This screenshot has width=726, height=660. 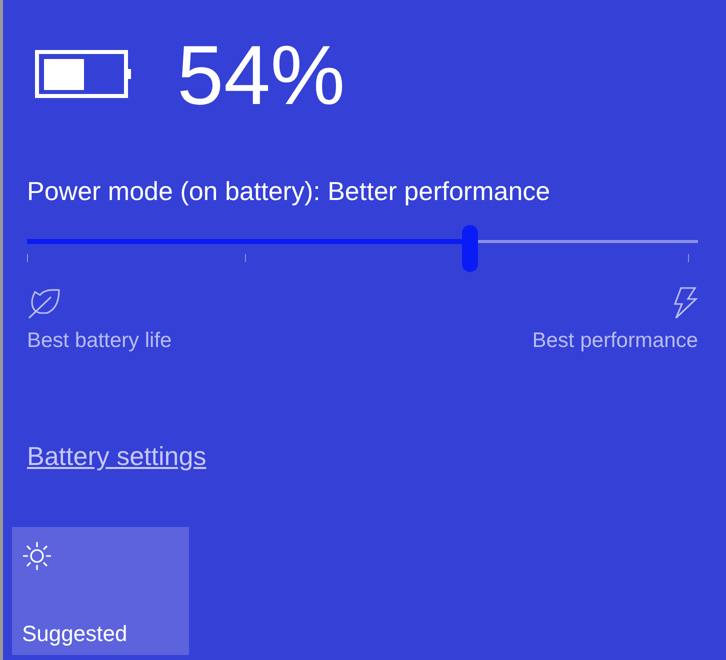 What do you see at coordinates (362, 249) in the screenshot?
I see `power-mode-slider` at bounding box center [362, 249].